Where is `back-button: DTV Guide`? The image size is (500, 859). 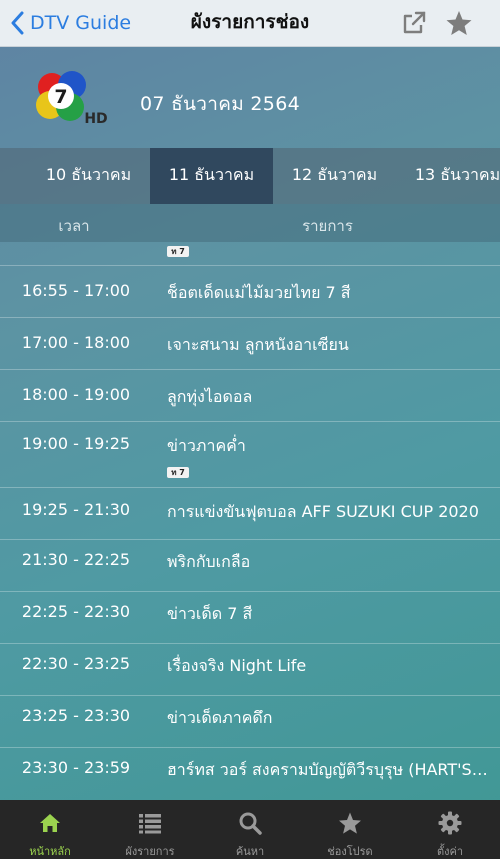 back-button: DTV Guide is located at coordinates (70, 23).